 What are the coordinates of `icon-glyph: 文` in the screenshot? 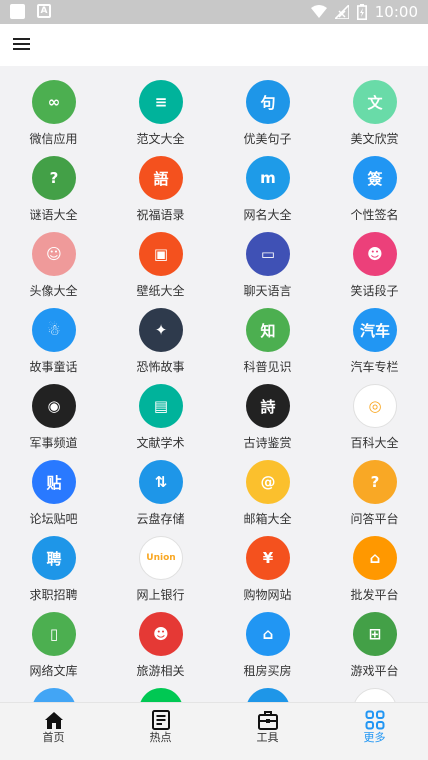 It's located at (375, 102).